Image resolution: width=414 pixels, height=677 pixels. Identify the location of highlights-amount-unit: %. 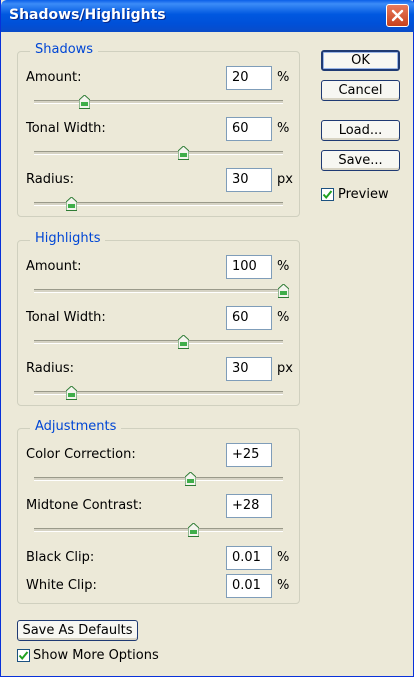
(283, 266).